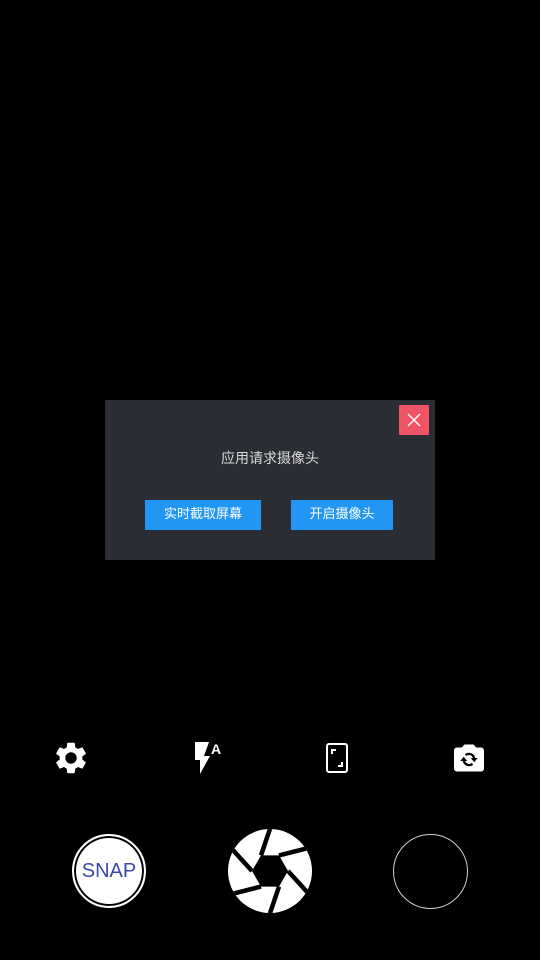  Describe the element at coordinates (216, 749) in the screenshot. I see `flash-mode-label: A` at that location.